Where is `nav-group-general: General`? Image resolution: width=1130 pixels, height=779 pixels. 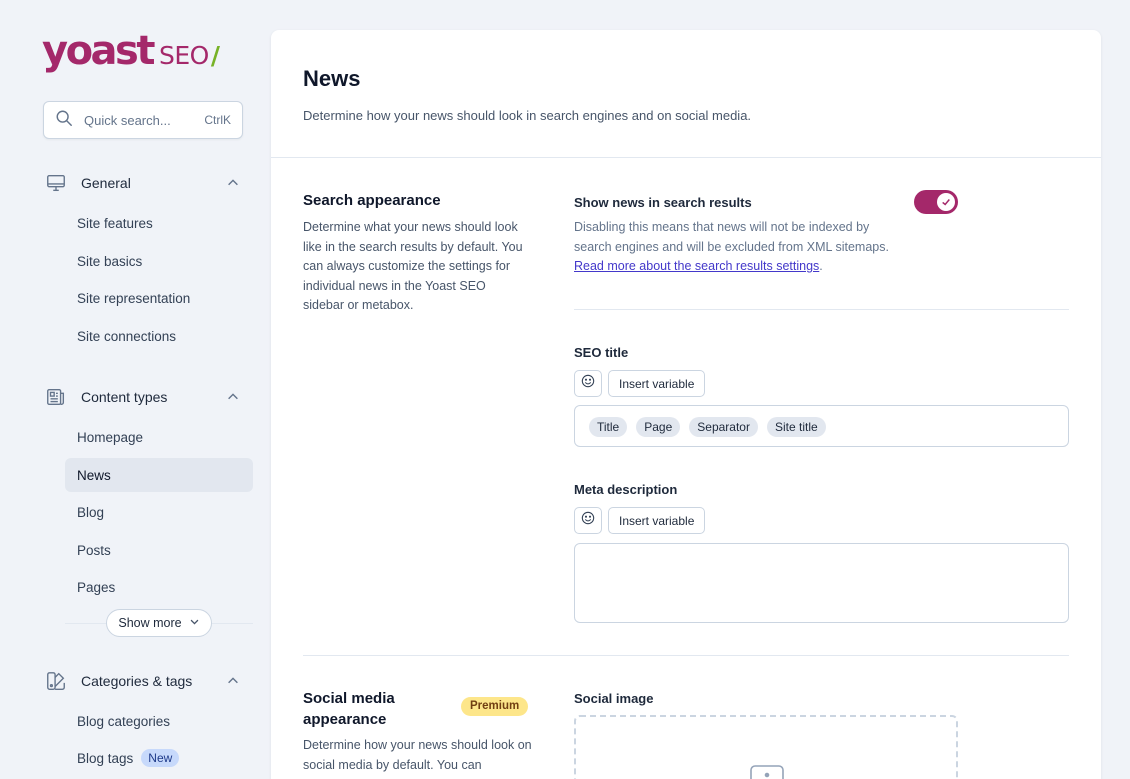
nav-group-general: General is located at coordinates (145, 183).